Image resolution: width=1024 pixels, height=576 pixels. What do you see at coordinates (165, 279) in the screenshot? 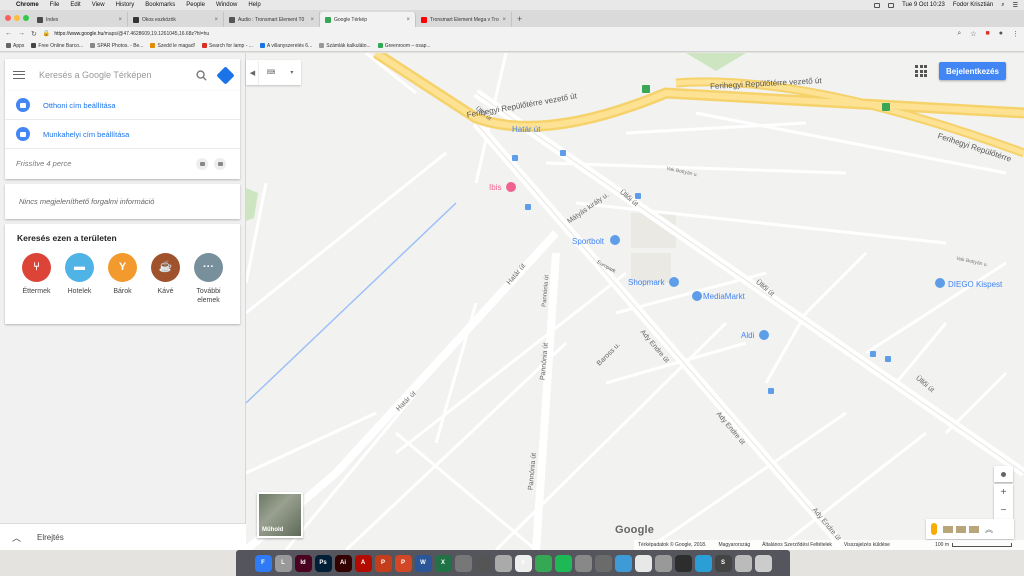
I see `category-coffee: ☕ Kávé` at bounding box center [165, 279].